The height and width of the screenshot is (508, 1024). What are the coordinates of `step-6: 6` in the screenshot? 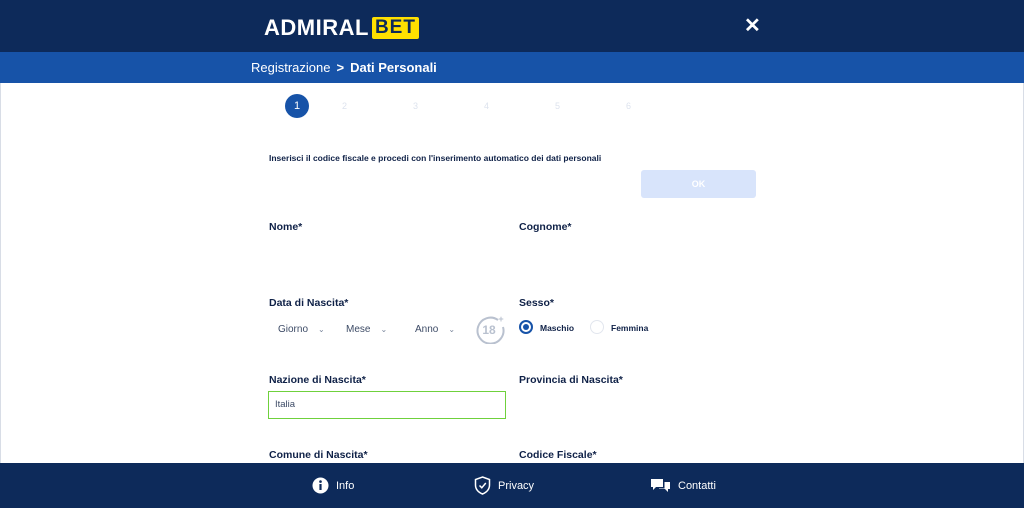 It's located at (628, 106).